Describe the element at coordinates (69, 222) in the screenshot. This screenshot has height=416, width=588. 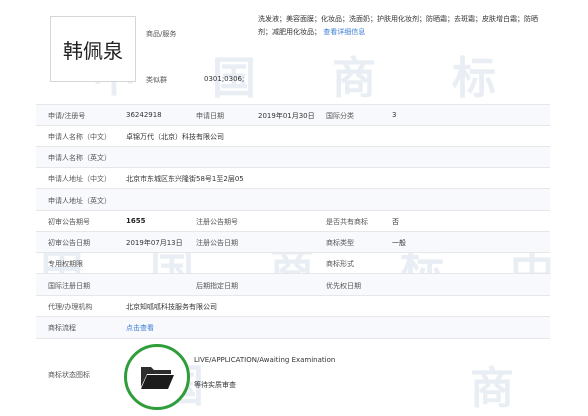
I see `prelim-no-label: 初审公告期号` at that location.